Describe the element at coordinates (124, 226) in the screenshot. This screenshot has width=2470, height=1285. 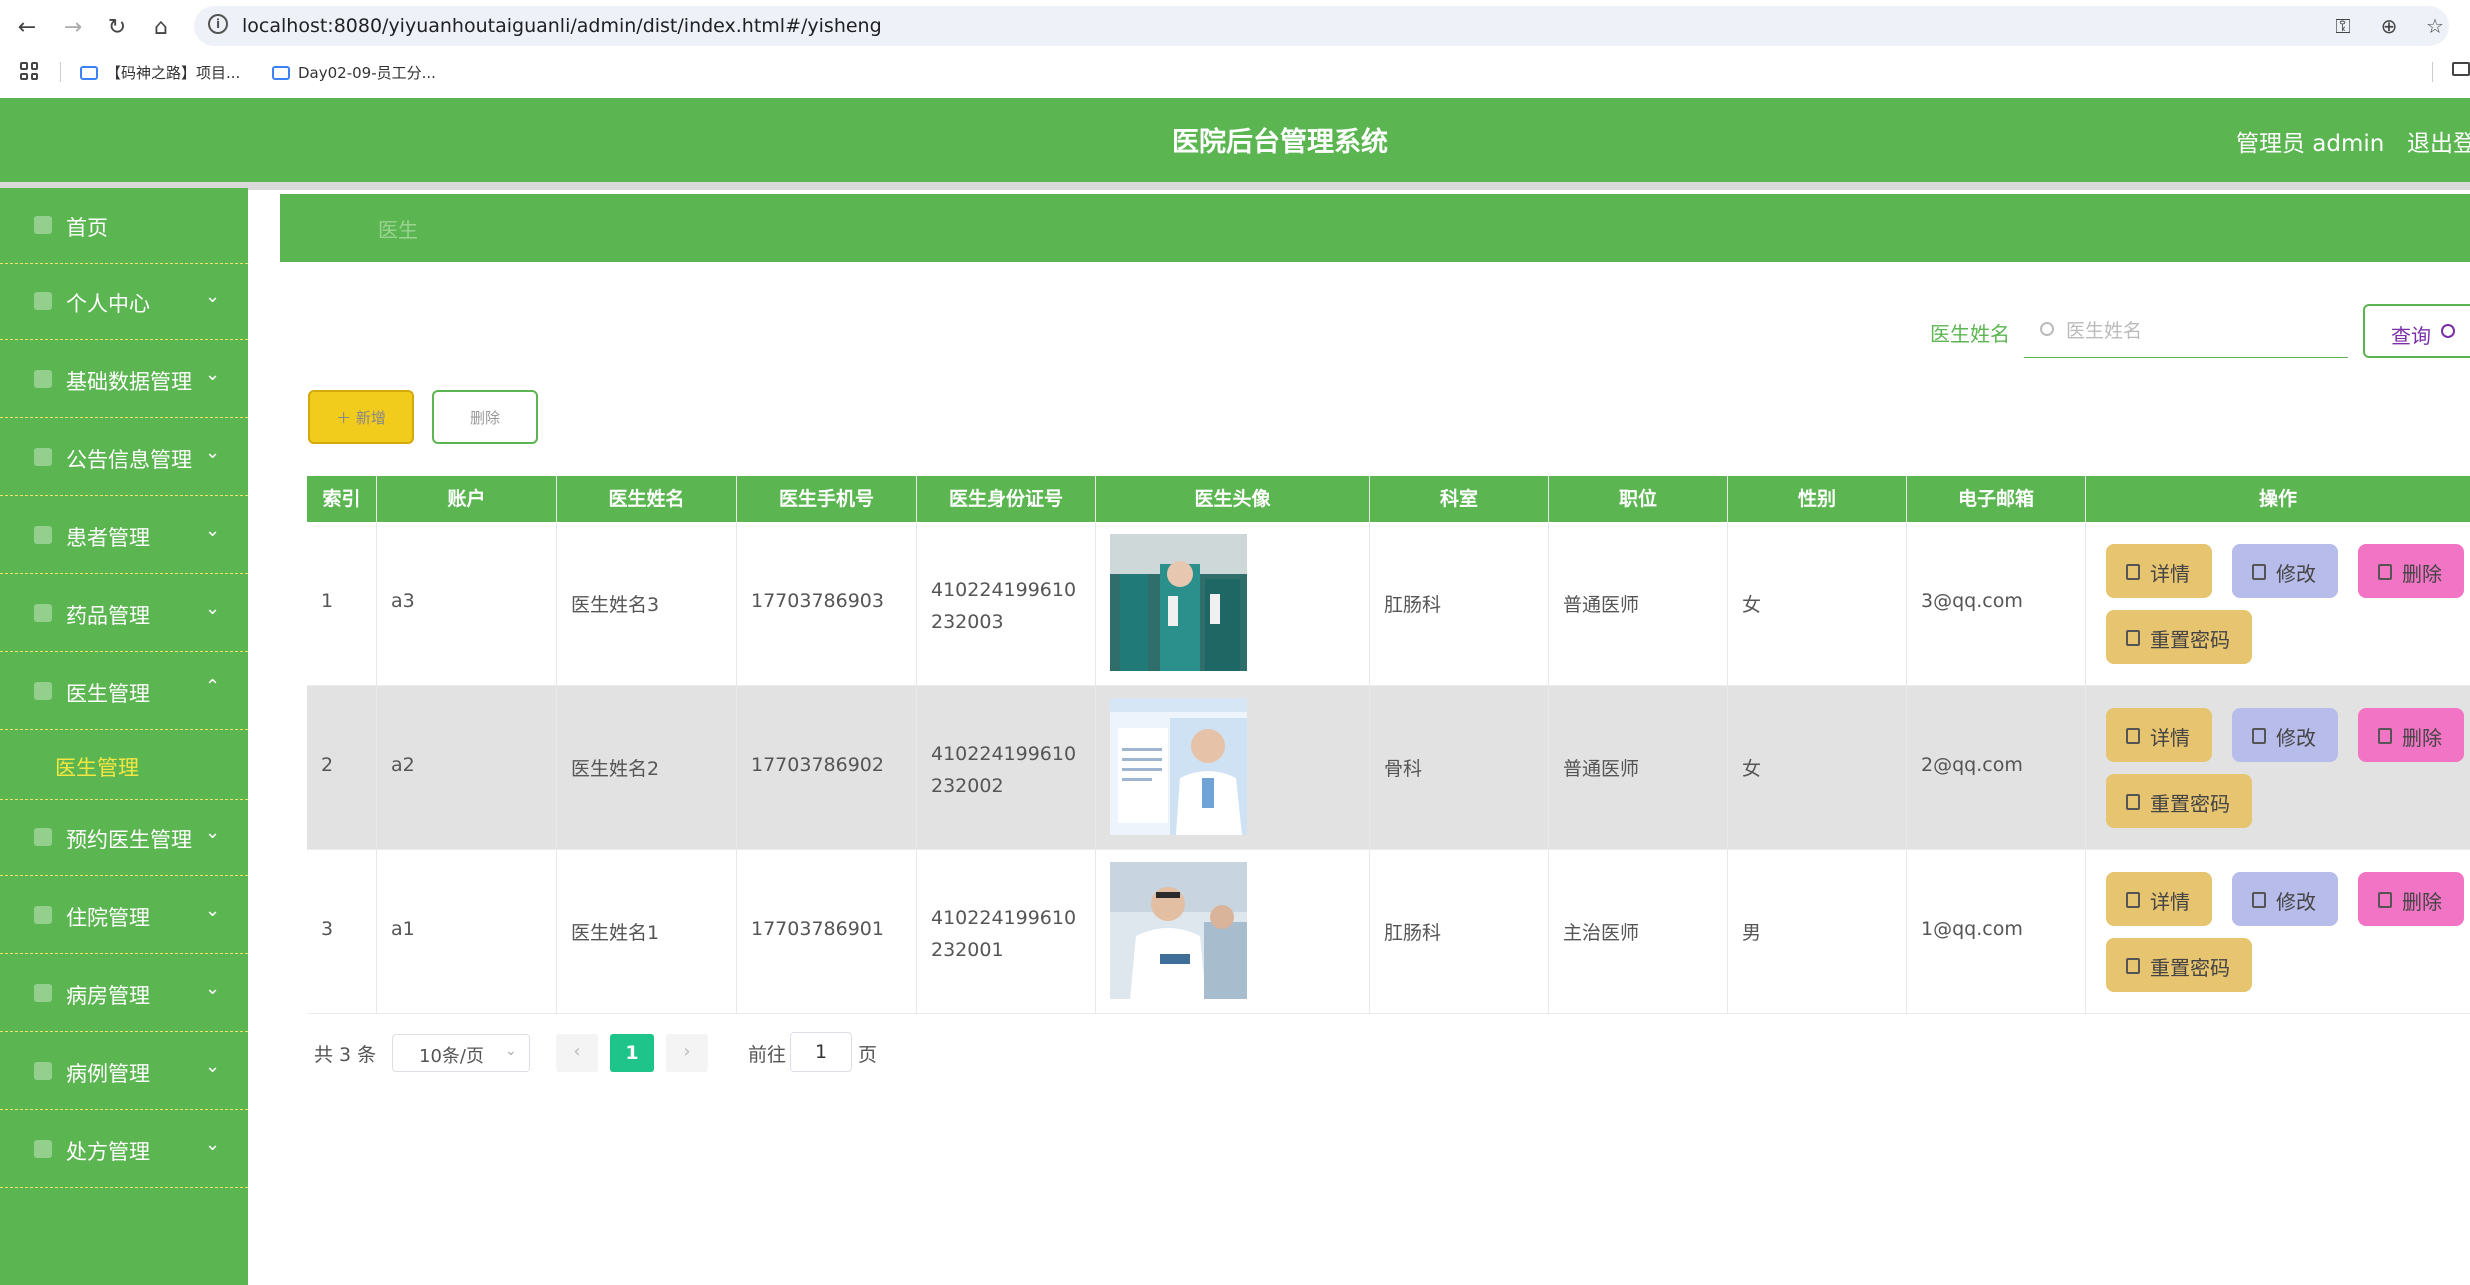
I see `sidebar-item-home: 首页` at that location.